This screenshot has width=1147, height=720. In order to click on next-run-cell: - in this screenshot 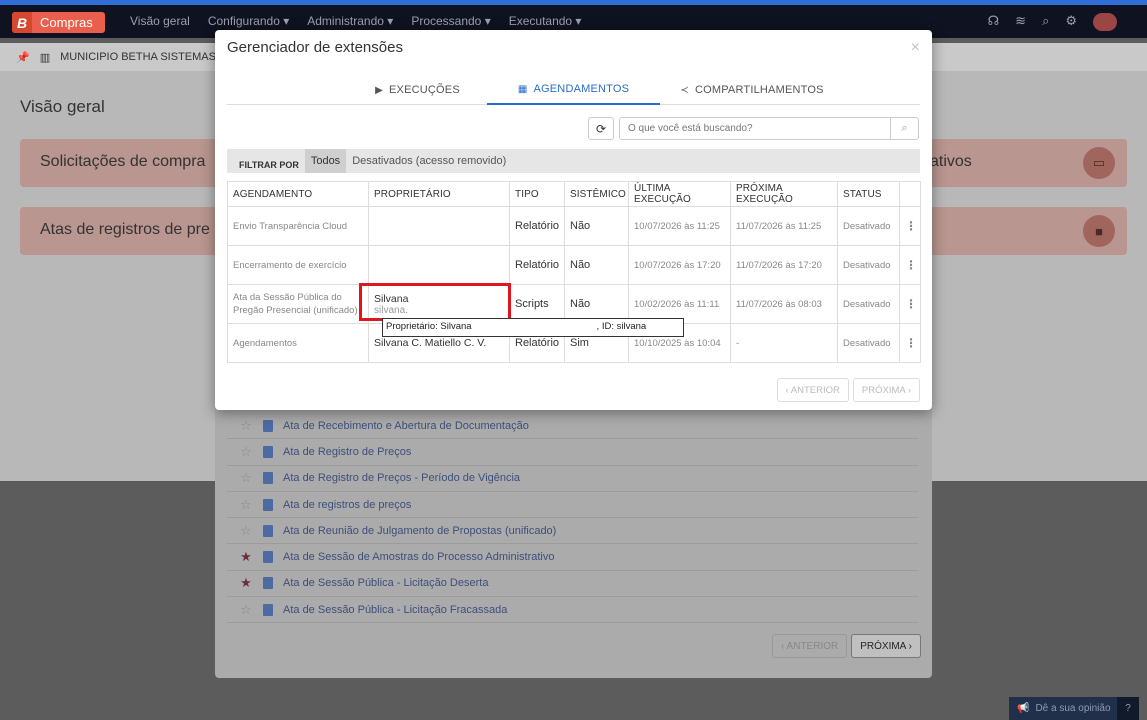, I will do `click(784, 343)`.